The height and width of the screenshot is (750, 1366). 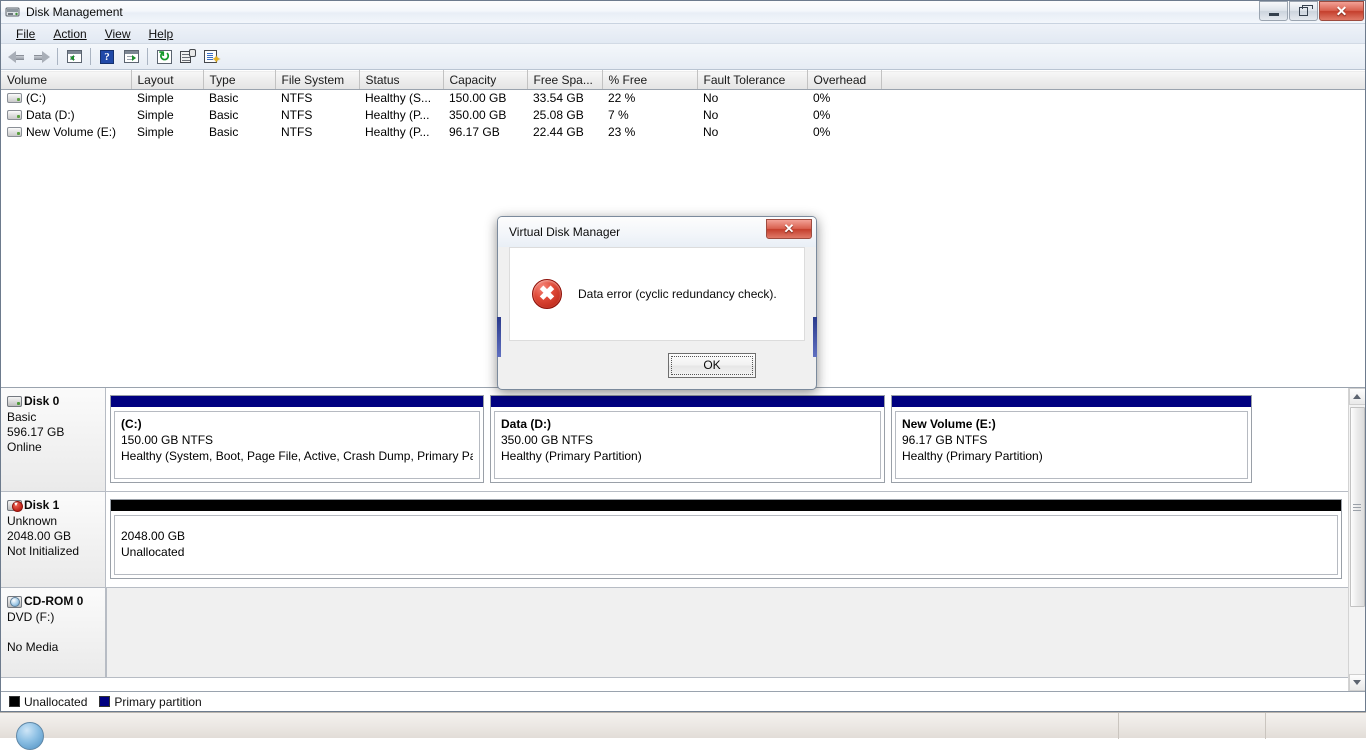 What do you see at coordinates (789, 229) in the screenshot?
I see `dialog-close-button: ✕` at bounding box center [789, 229].